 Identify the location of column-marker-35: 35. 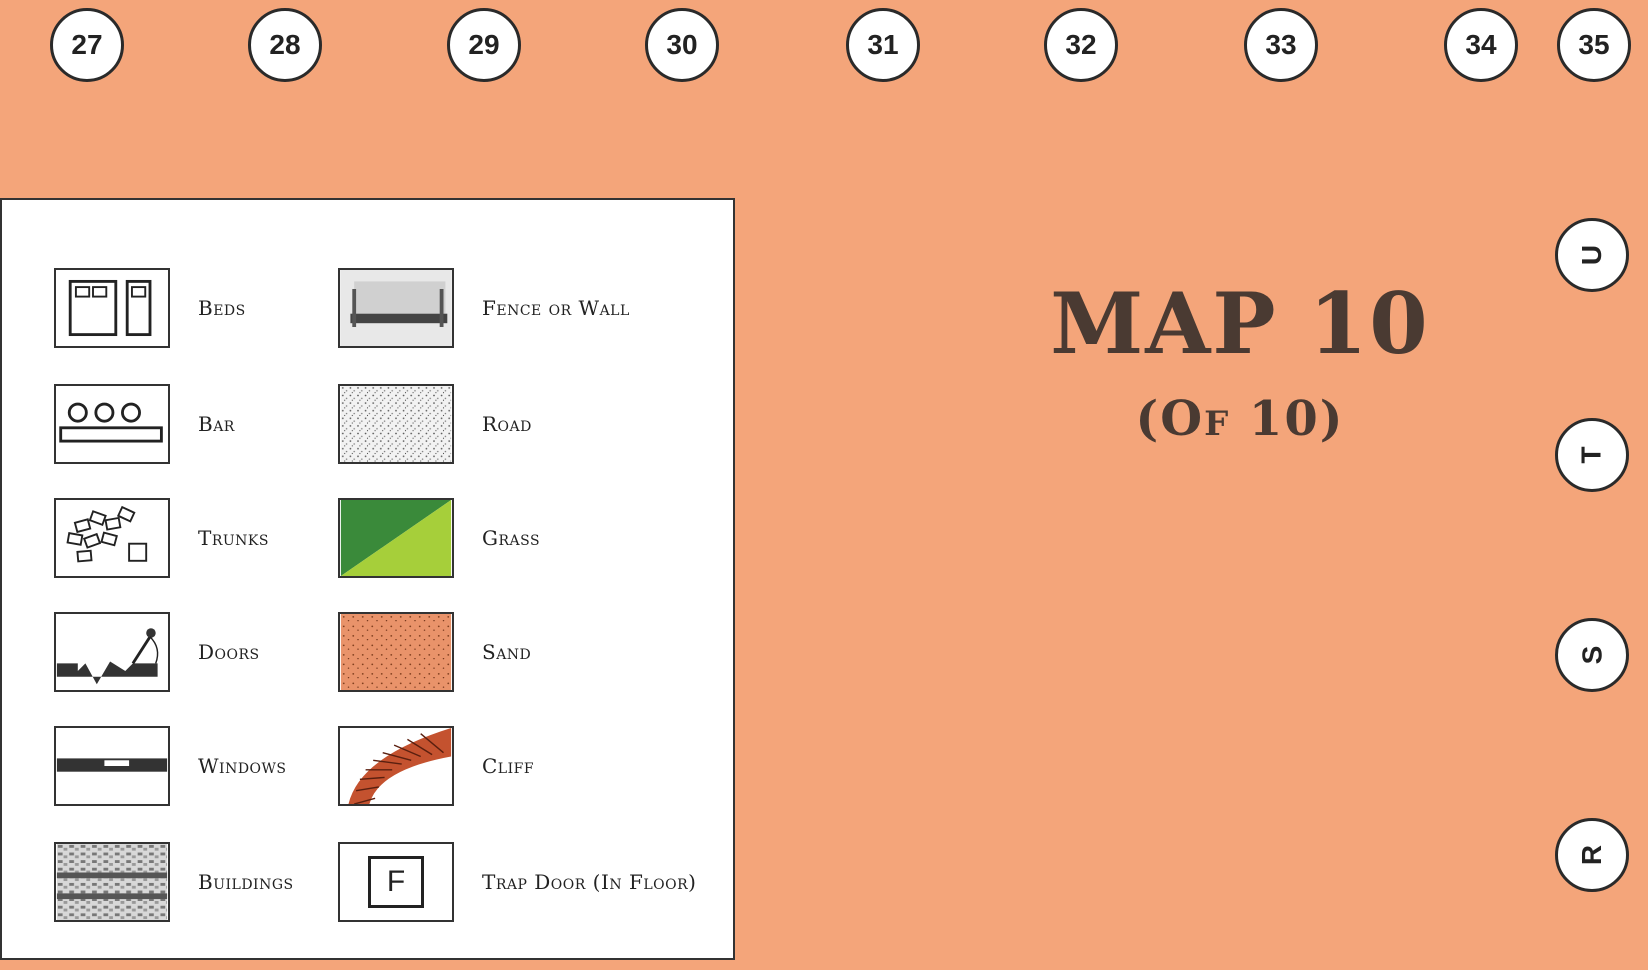
(1594, 45).